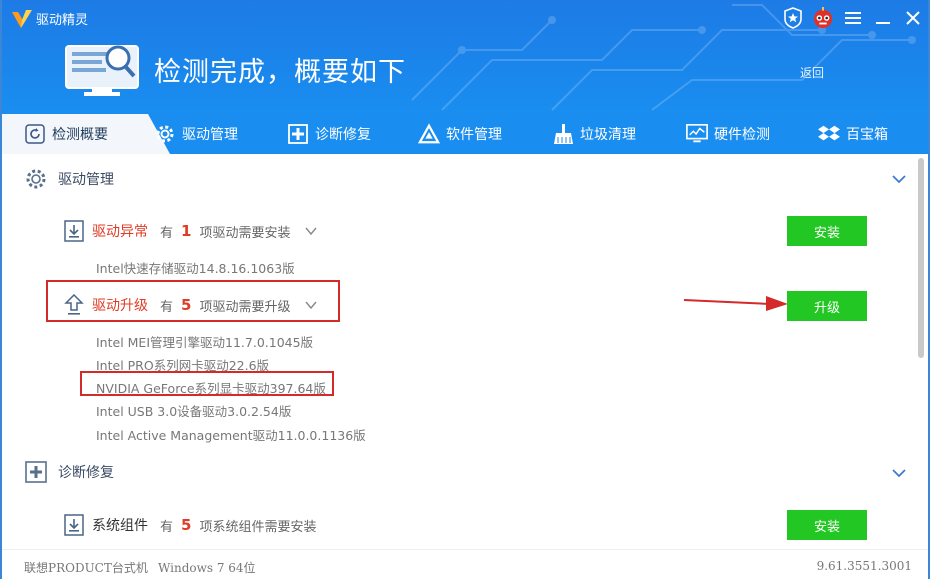 This screenshot has width=930, height=579. I want to click on section-title: 诊断修复, so click(86, 473).